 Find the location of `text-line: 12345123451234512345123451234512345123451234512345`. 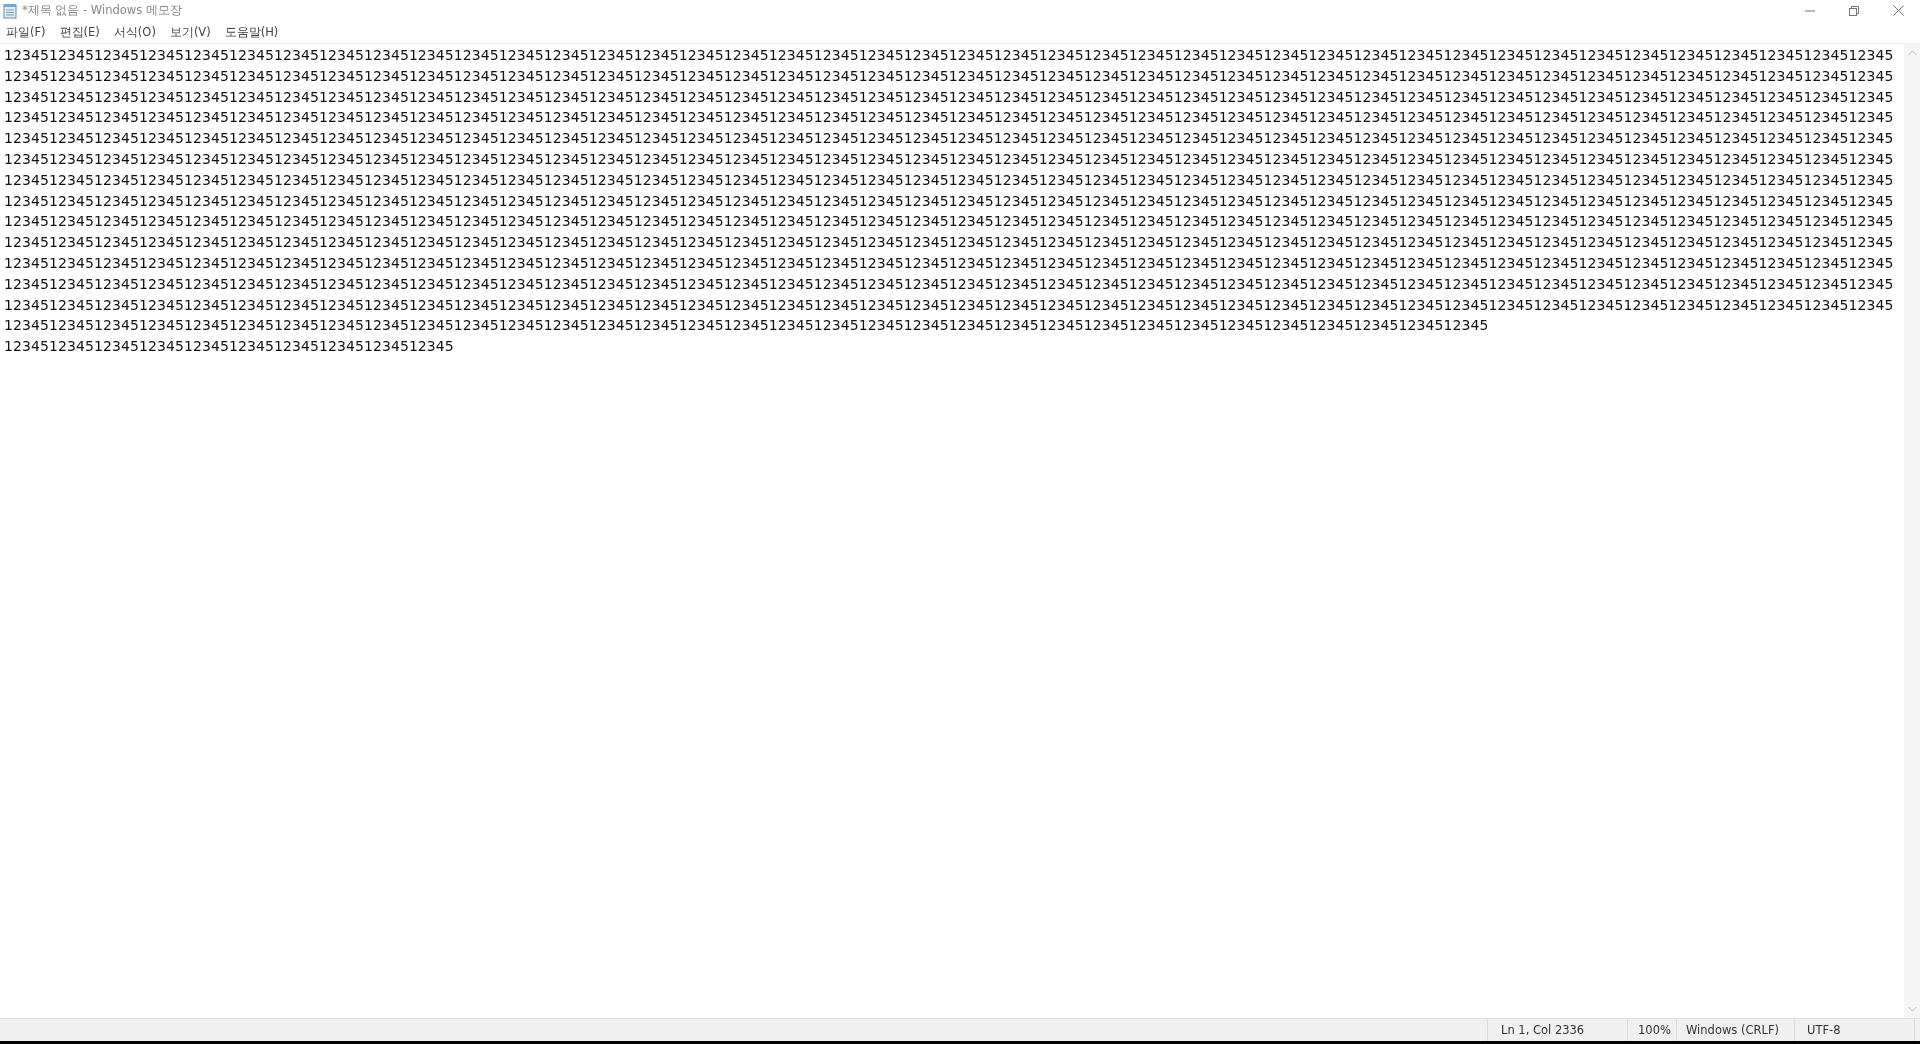

text-line: 12345123451234512345123451234512345123451234512345 is located at coordinates (229, 347).